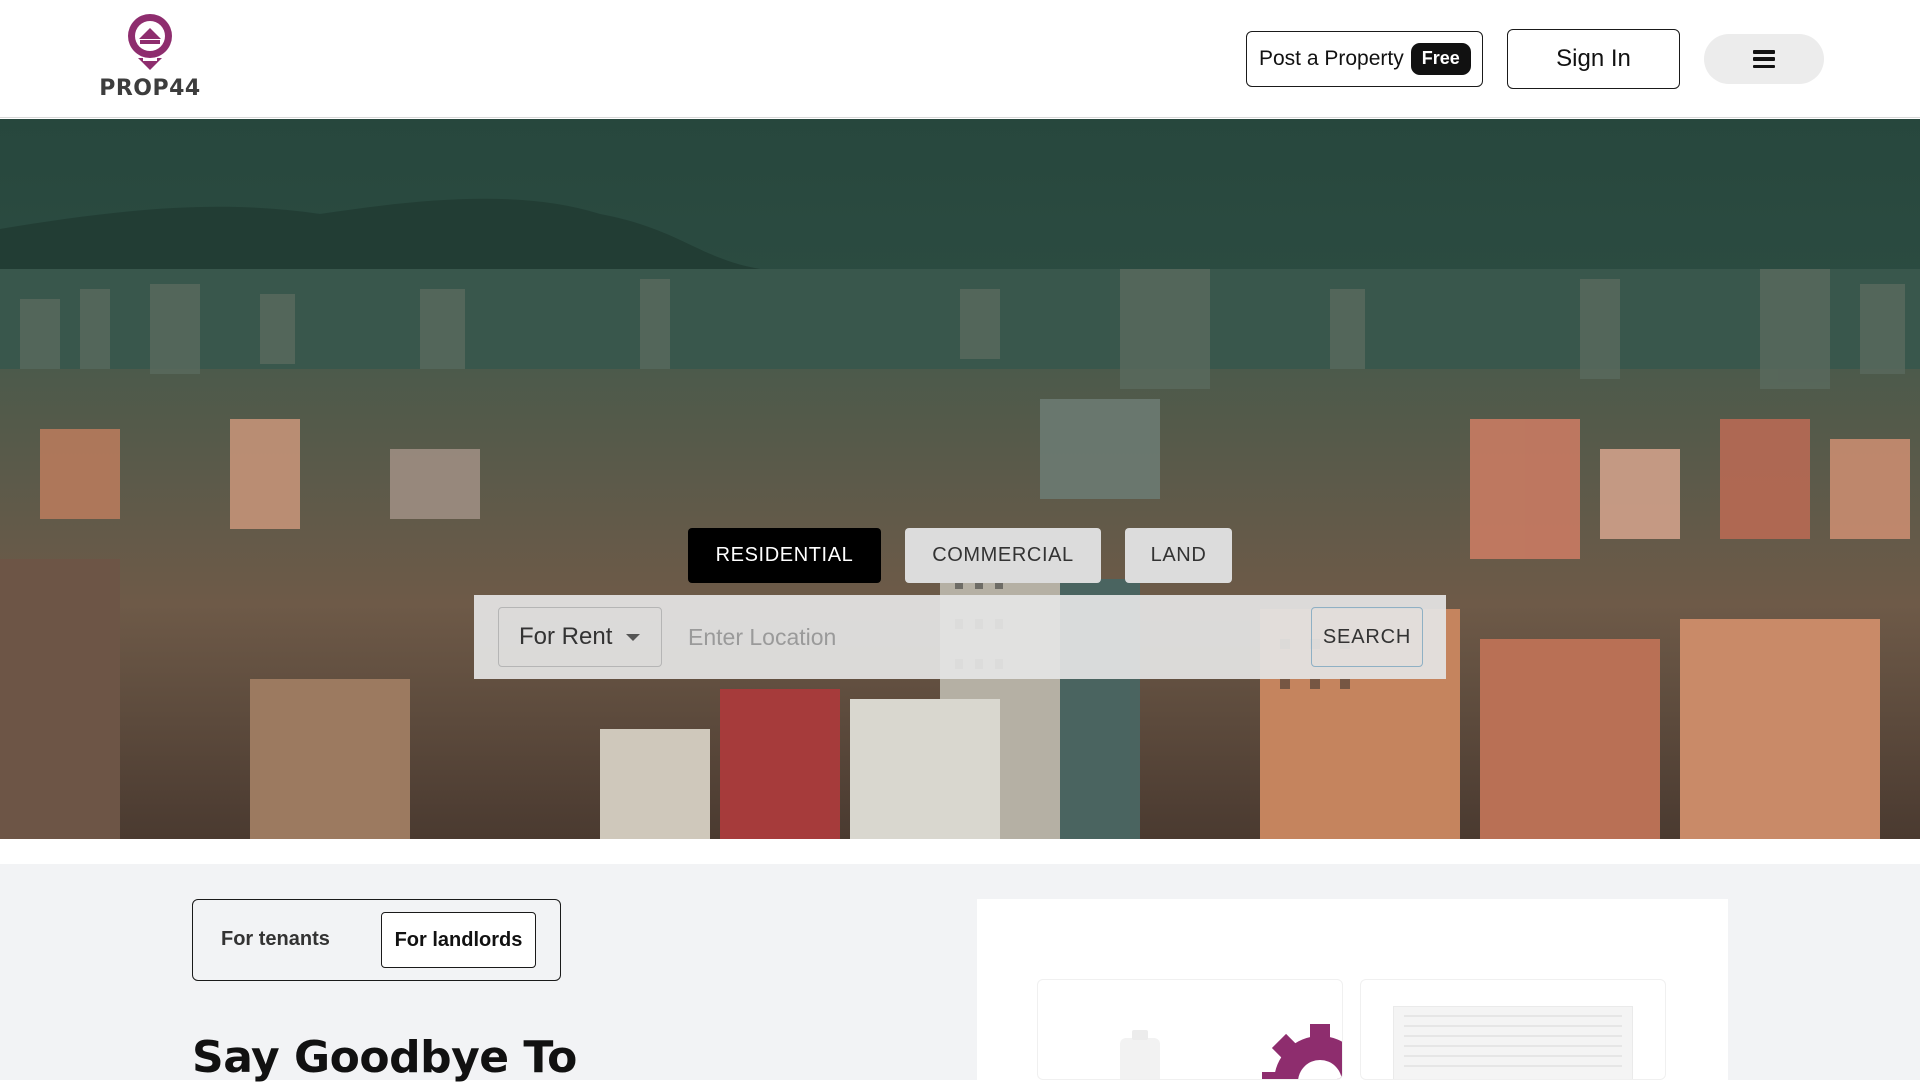 This screenshot has height=1083, width=1920. I want to click on listing-mode-value: For Rent, so click(565, 637).